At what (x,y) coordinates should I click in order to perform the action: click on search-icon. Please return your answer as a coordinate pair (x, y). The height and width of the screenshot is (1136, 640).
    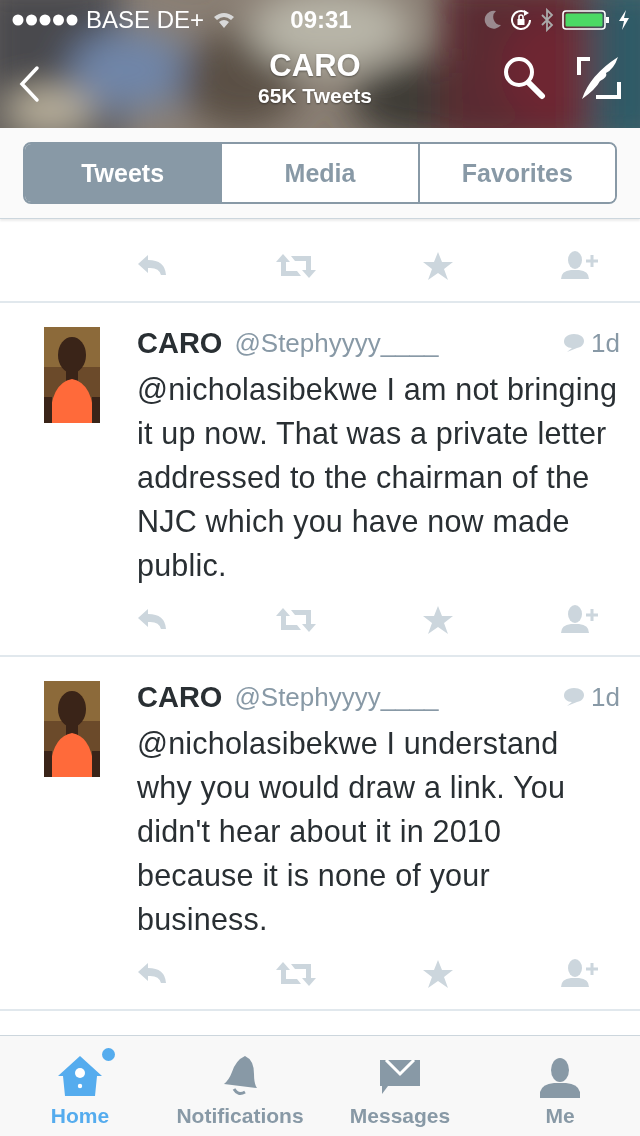
    Looking at the image, I should click on (524, 78).